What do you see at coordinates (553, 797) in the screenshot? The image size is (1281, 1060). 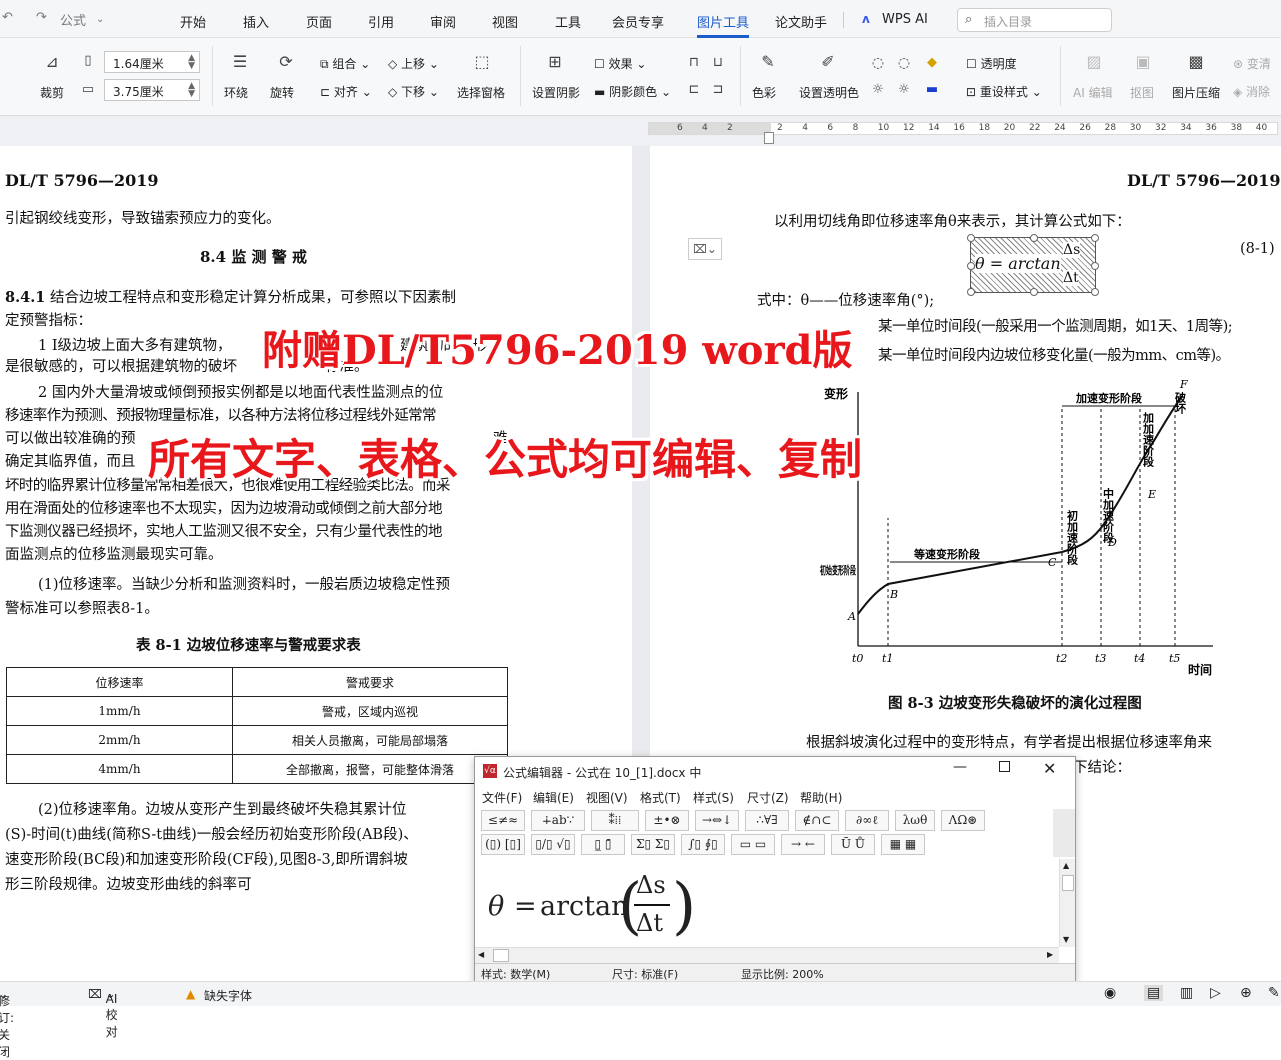 I see `menu-item: 编辑(E)` at bounding box center [553, 797].